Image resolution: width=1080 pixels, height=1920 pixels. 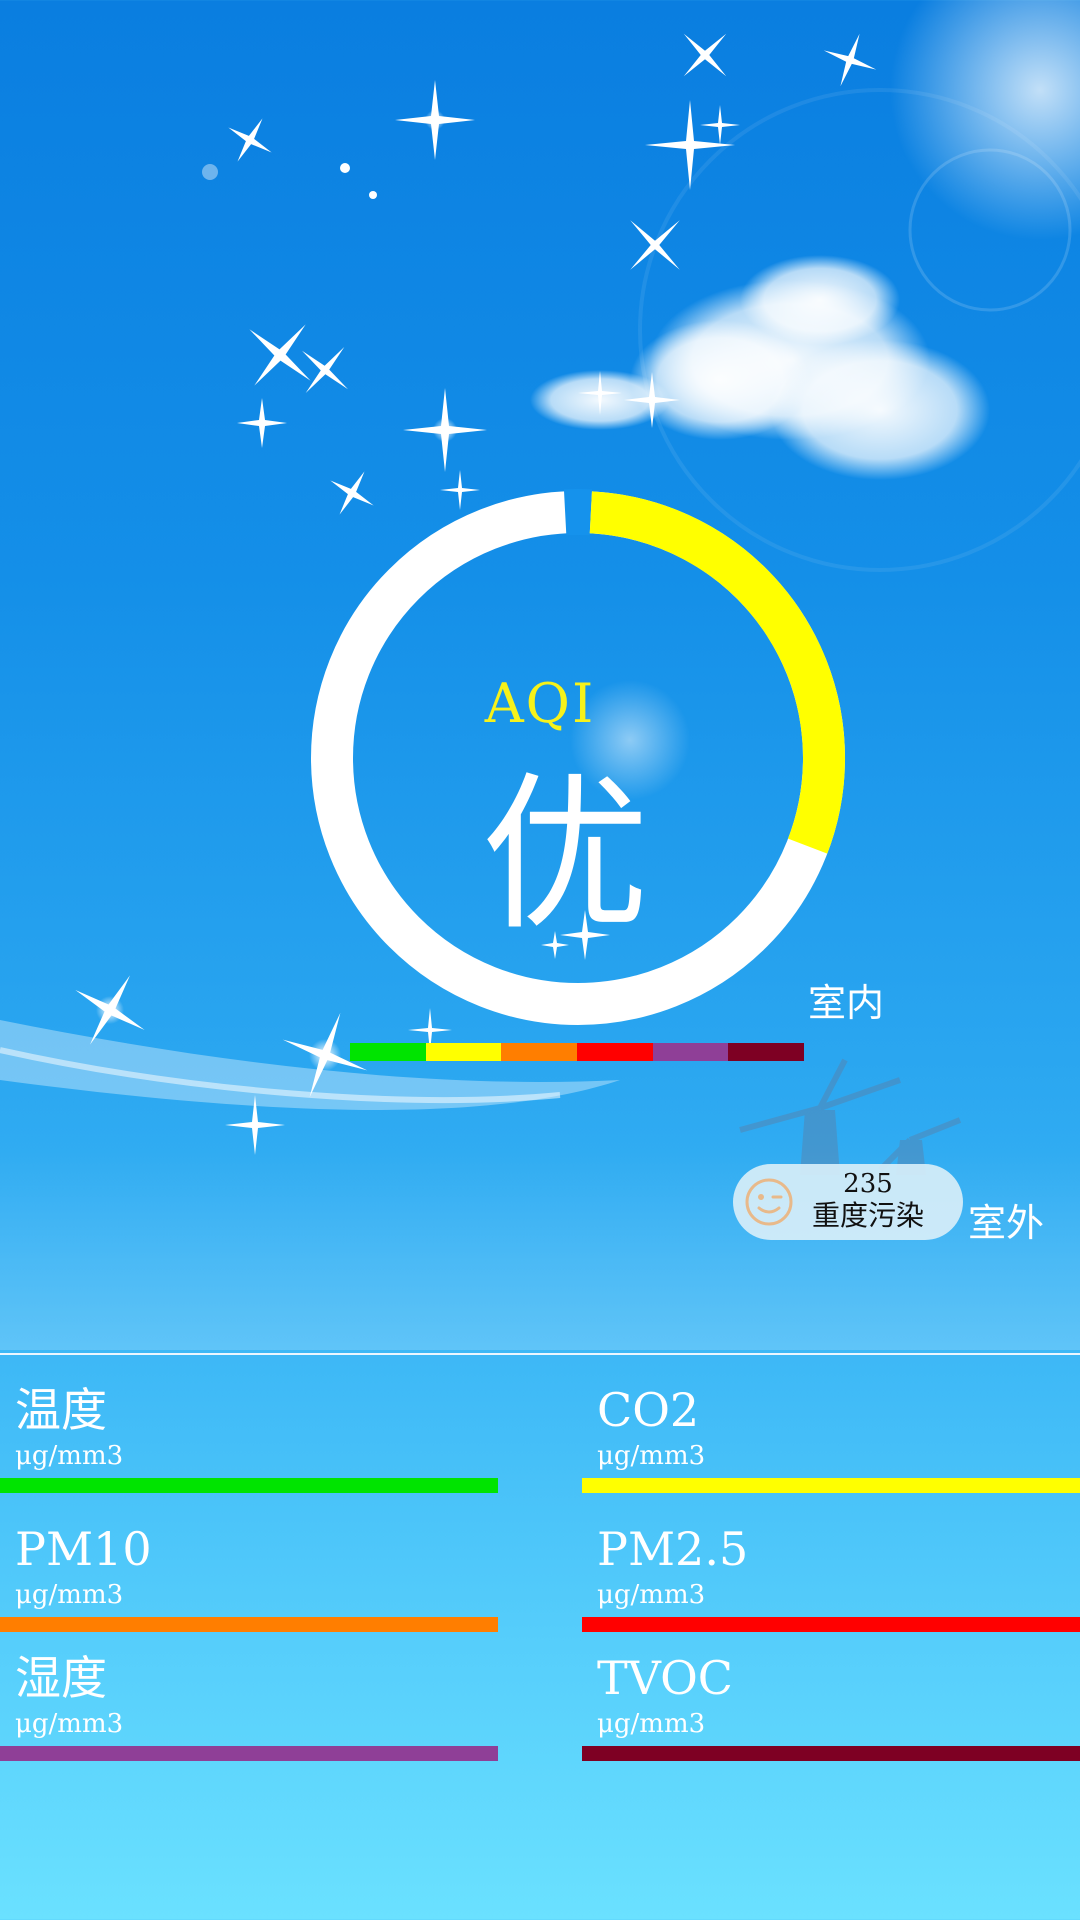 I want to click on outdoor-aqi-status: 重度污染, so click(x=867, y=1215).